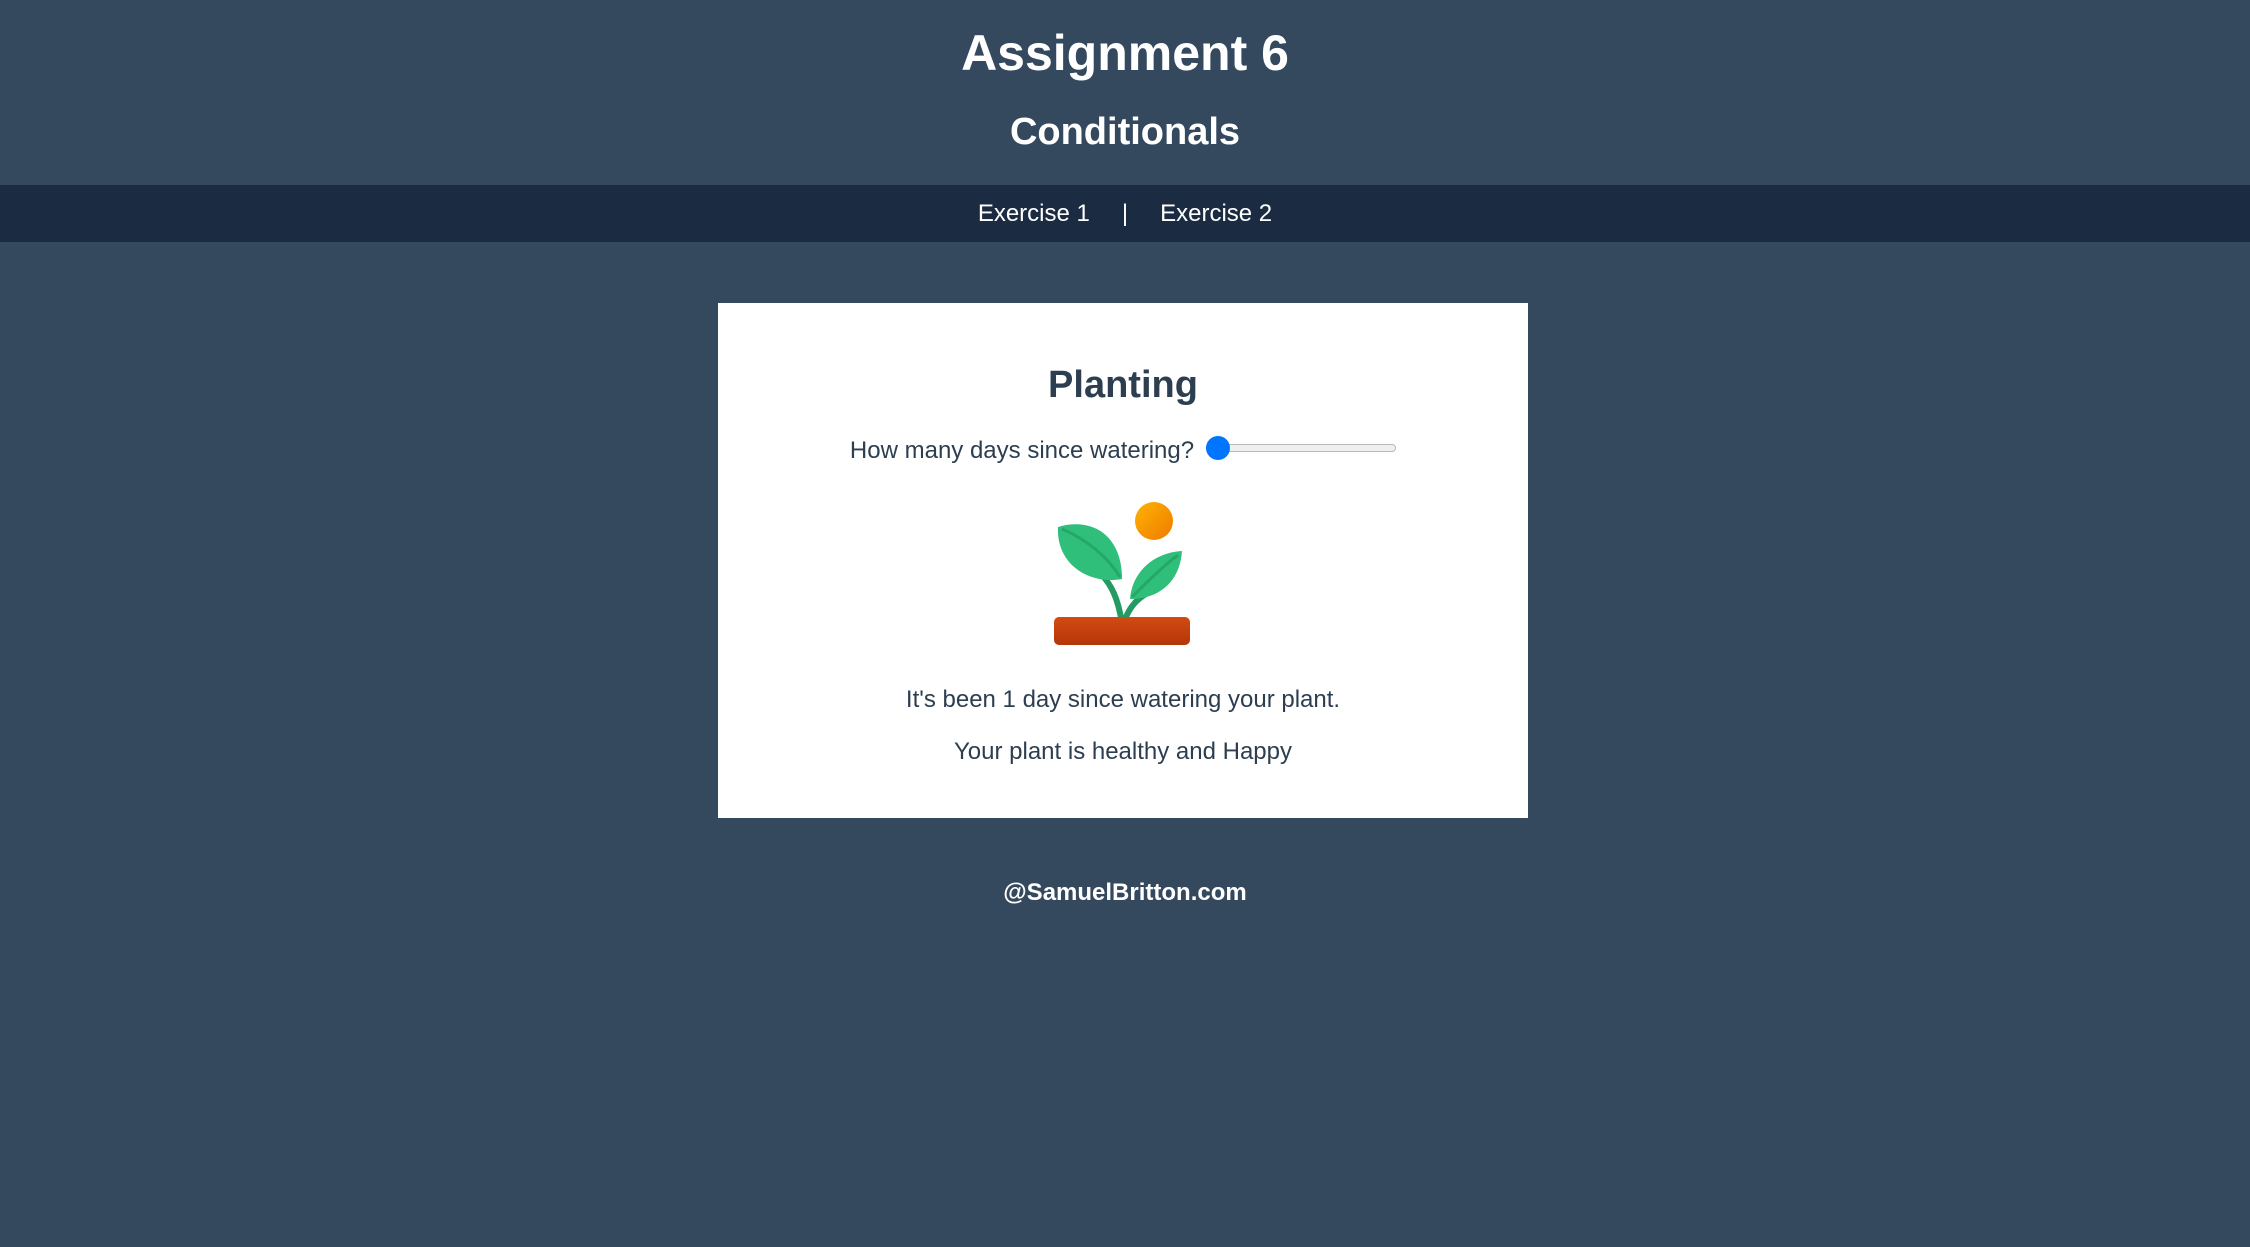 This screenshot has width=2250, height=1247. What do you see at coordinates (1034, 214) in the screenshot?
I see `nav-link-exercise-1: Exercise 1` at bounding box center [1034, 214].